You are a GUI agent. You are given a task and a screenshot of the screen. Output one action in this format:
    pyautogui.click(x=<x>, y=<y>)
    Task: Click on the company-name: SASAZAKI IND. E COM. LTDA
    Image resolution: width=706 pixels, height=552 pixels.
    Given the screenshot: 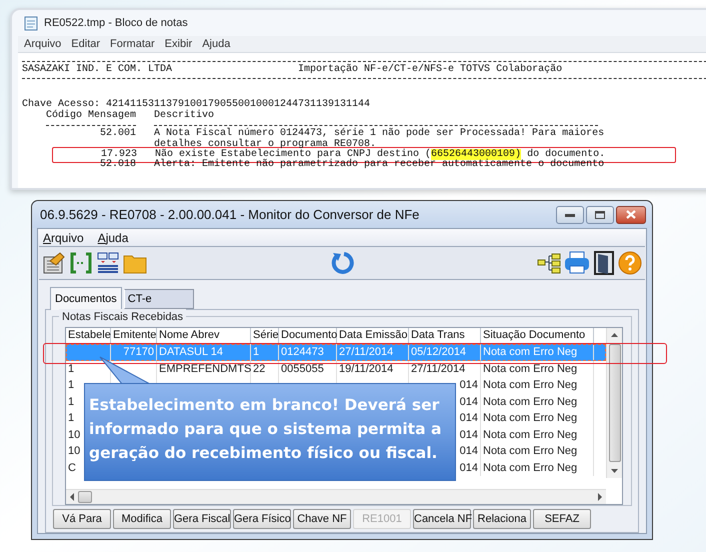 What is the action you would take?
    pyautogui.click(x=98, y=70)
    